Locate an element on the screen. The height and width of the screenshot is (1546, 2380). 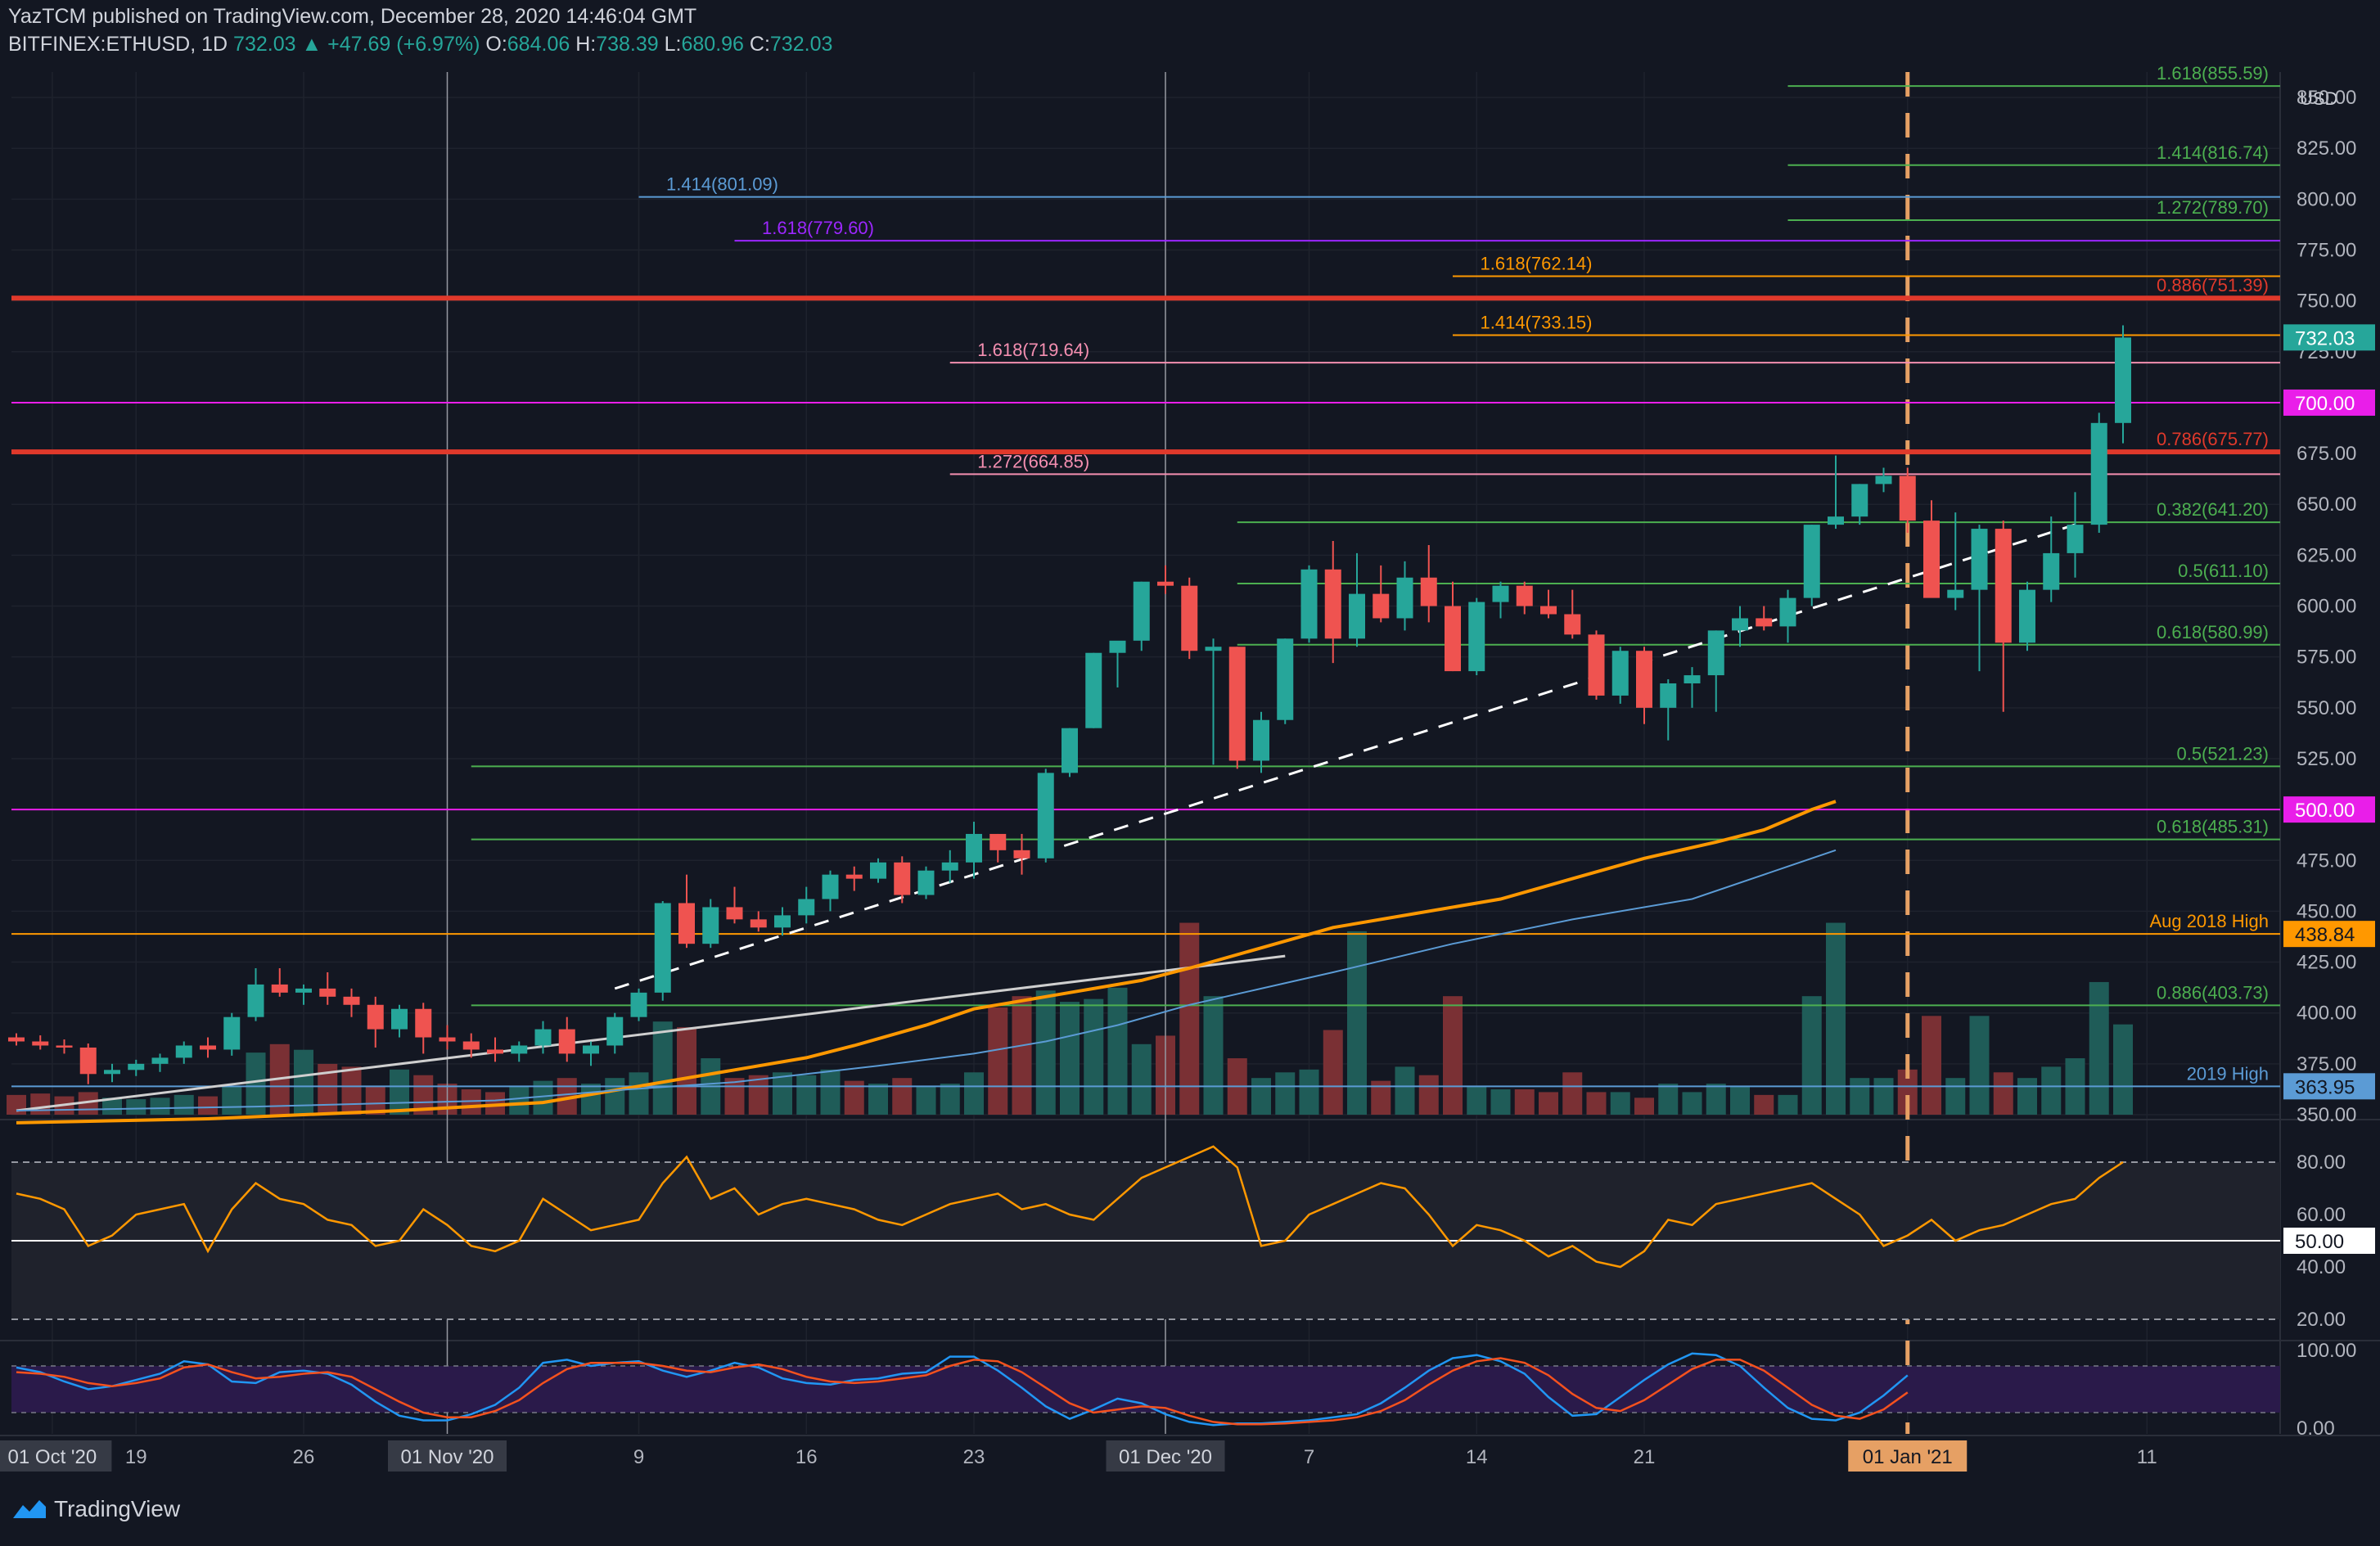
price-tick-label: 625.00 is located at coordinates (2326, 555).